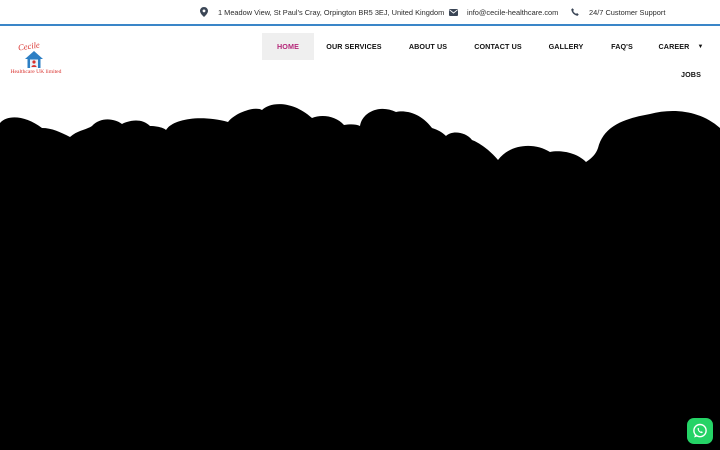 This screenshot has width=720, height=450. I want to click on nav-career: CAREER ▼, so click(681, 46).